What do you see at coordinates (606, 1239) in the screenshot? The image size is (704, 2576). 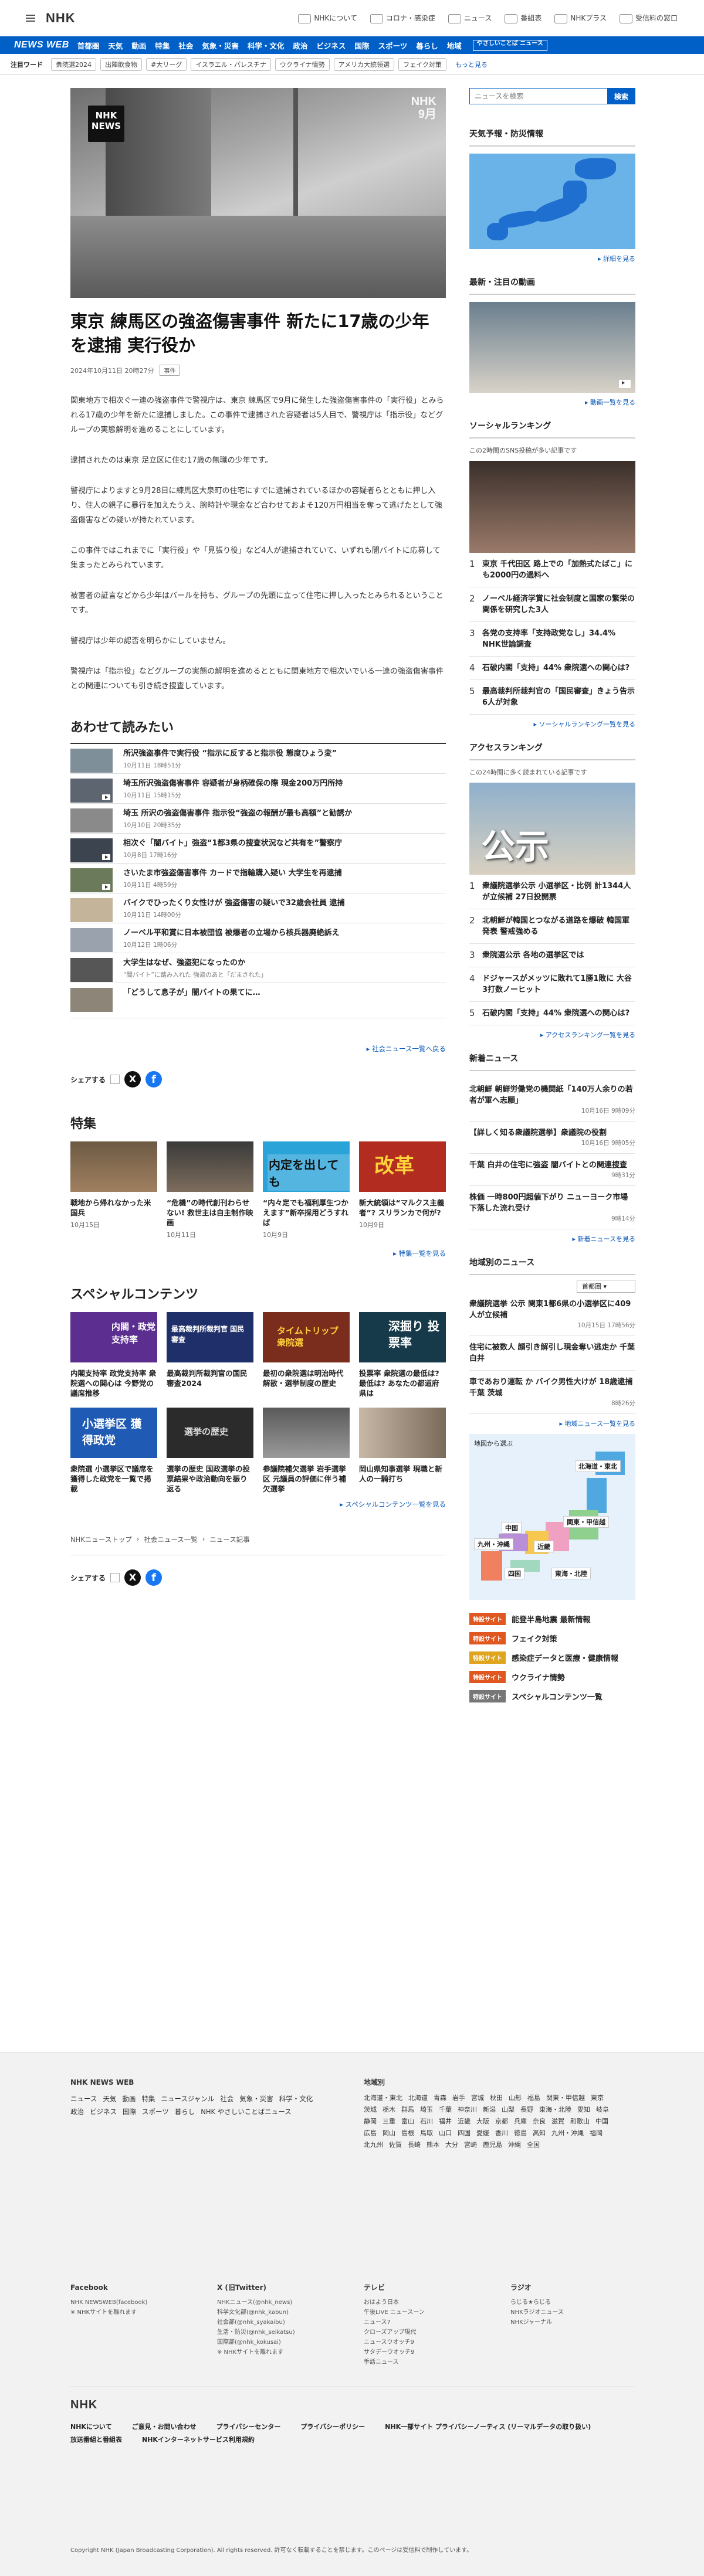 I see `latest-more-link: 新着ニュースを見る` at bounding box center [606, 1239].